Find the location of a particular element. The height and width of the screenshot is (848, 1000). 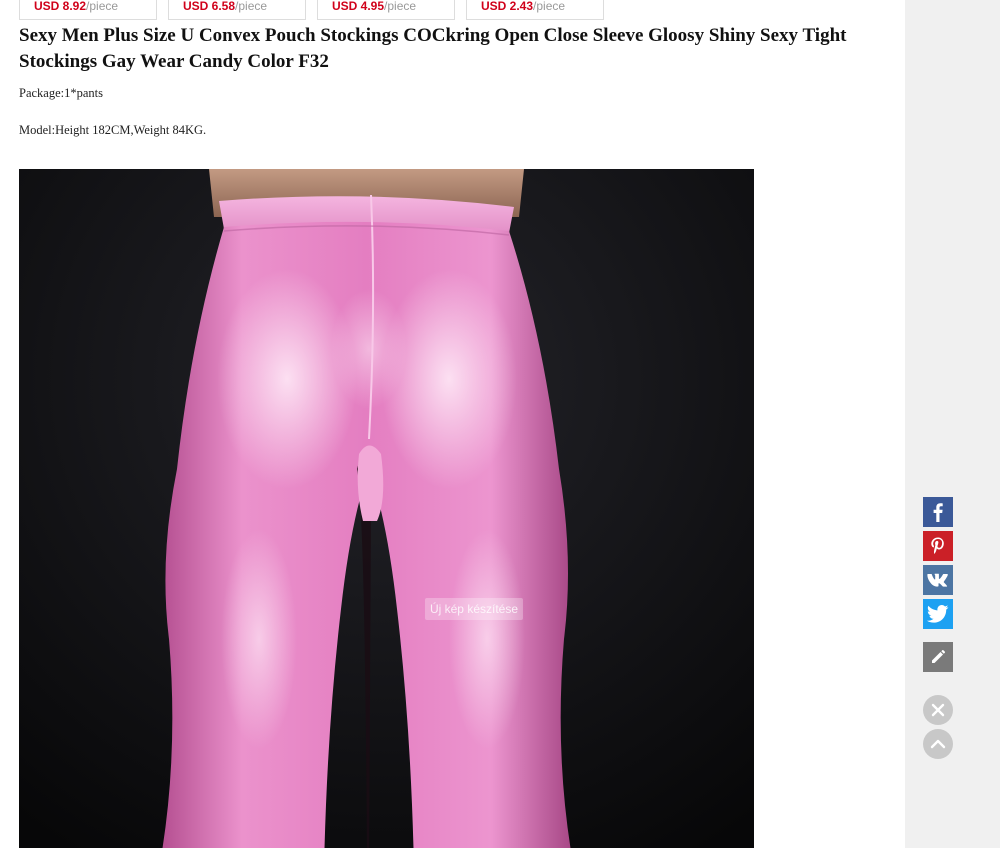

right-sidebar is located at coordinates (952, 424).